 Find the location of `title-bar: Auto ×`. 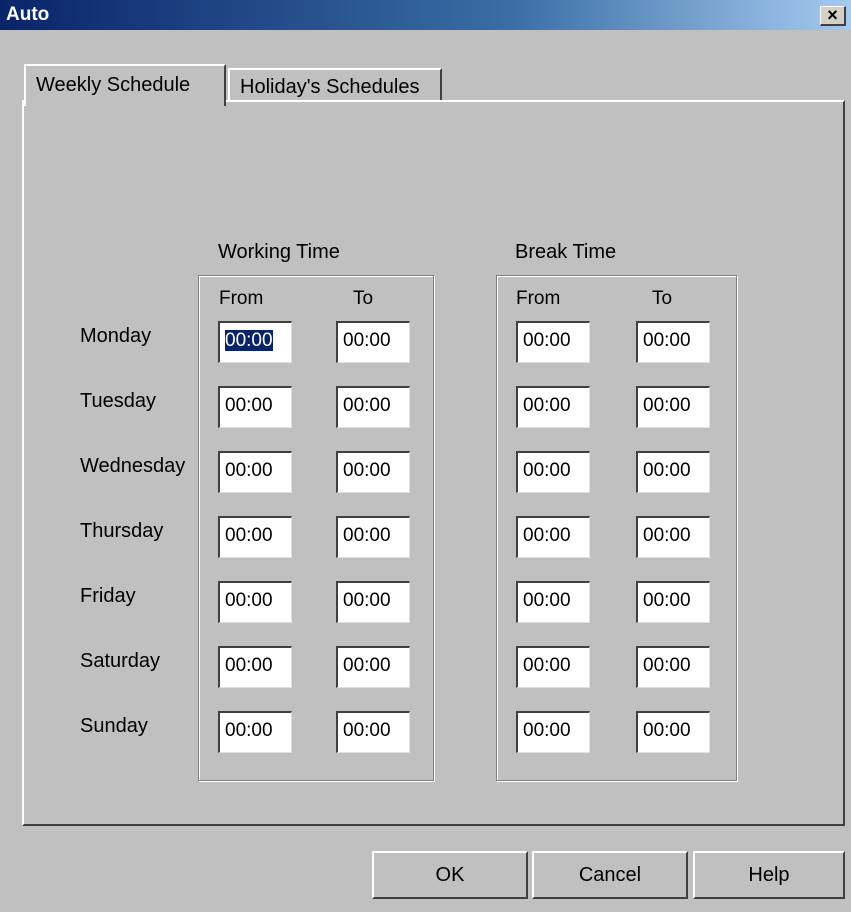

title-bar: Auto × is located at coordinates (425, 15).